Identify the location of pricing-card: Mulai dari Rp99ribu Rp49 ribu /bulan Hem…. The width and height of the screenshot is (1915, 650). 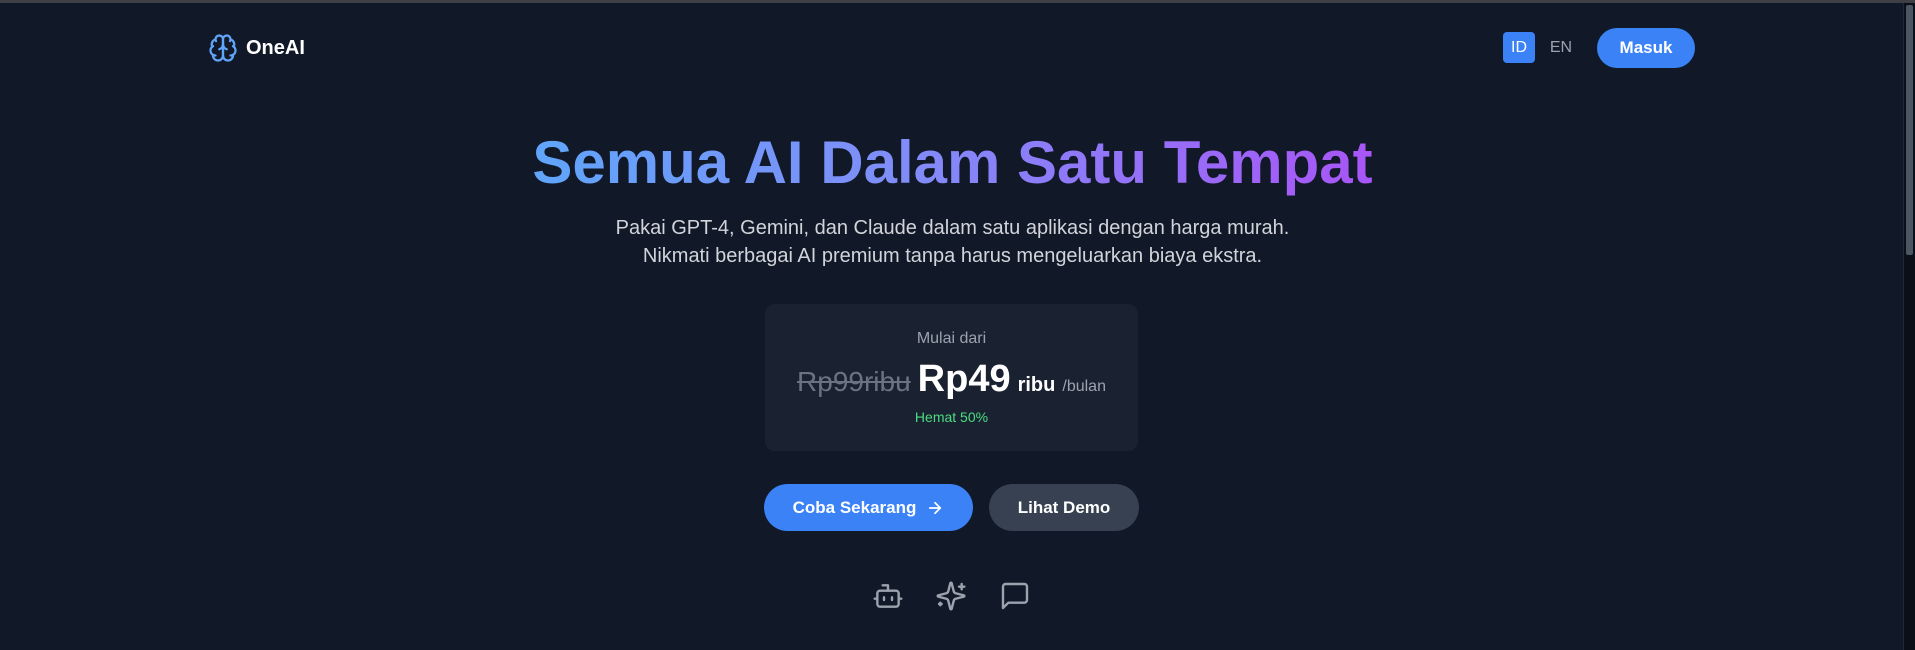
(951, 377).